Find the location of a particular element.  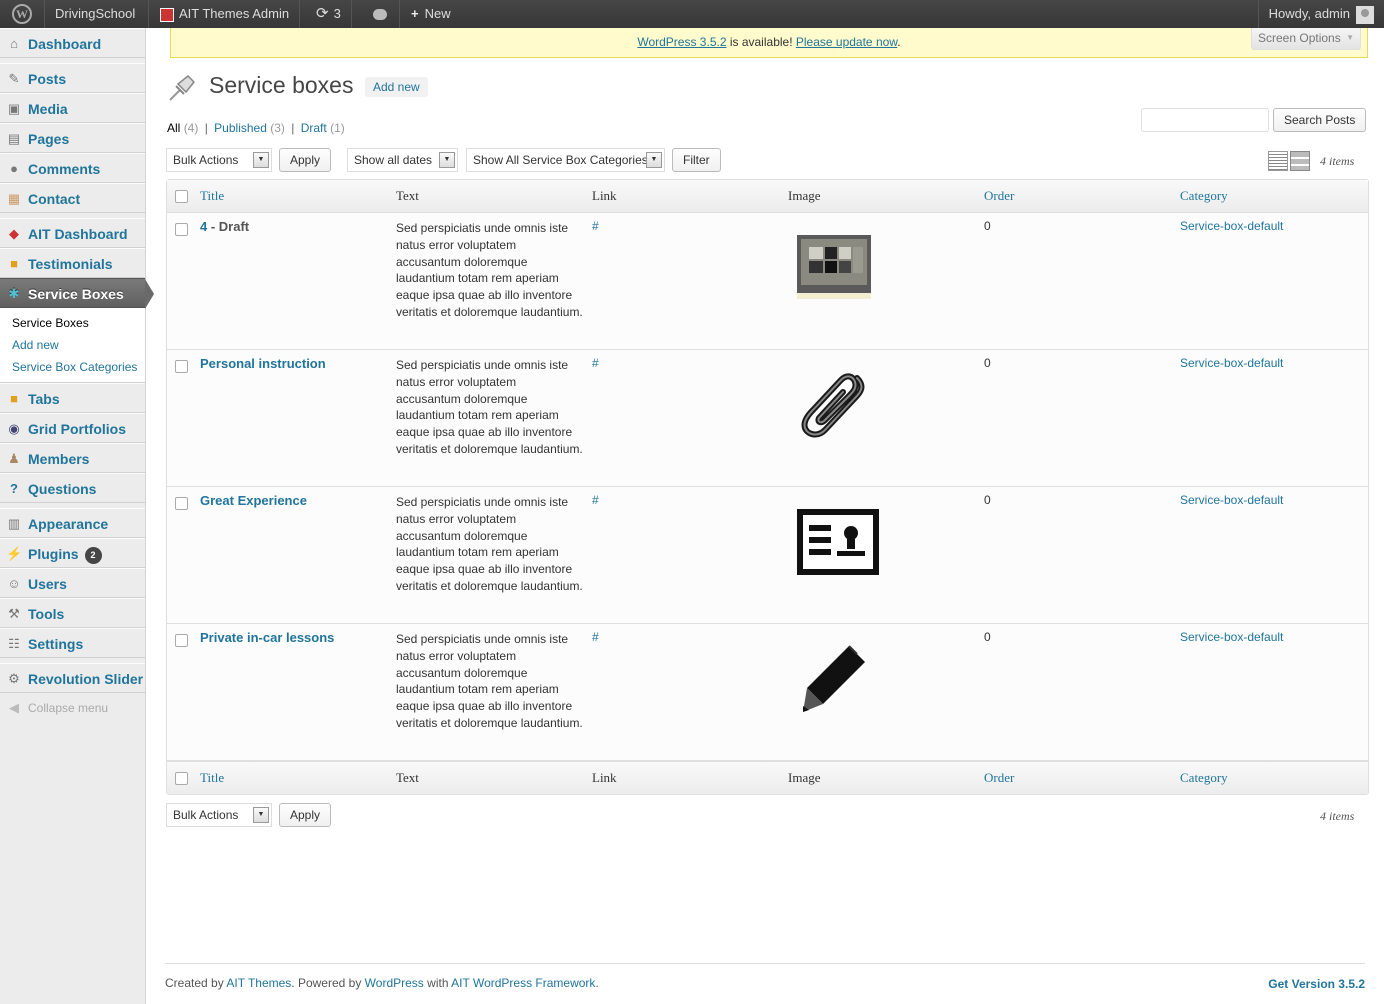

bulk-actions-select-bottom: Bulk Actions ▼ is located at coordinates (219, 815).